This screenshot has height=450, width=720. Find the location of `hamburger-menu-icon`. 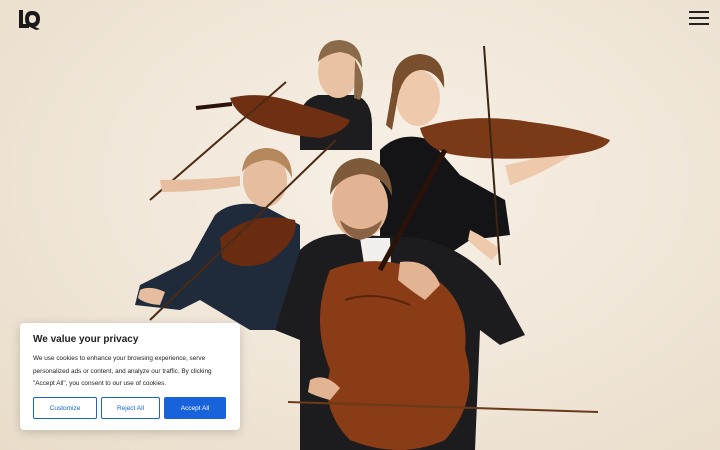

hamburger-menu-icon is located at coordinates (699, 18).